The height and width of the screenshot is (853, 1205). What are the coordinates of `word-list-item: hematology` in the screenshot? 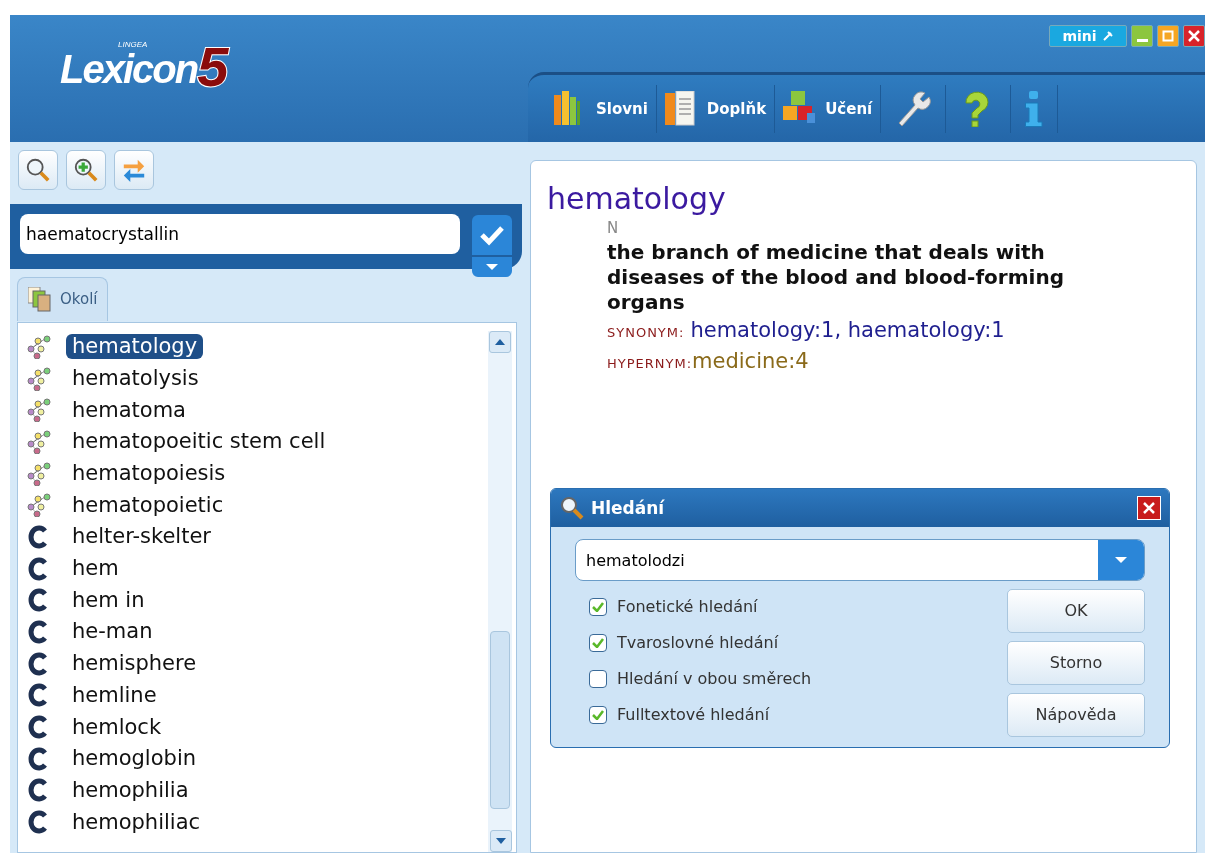 It's located at (135, 347).